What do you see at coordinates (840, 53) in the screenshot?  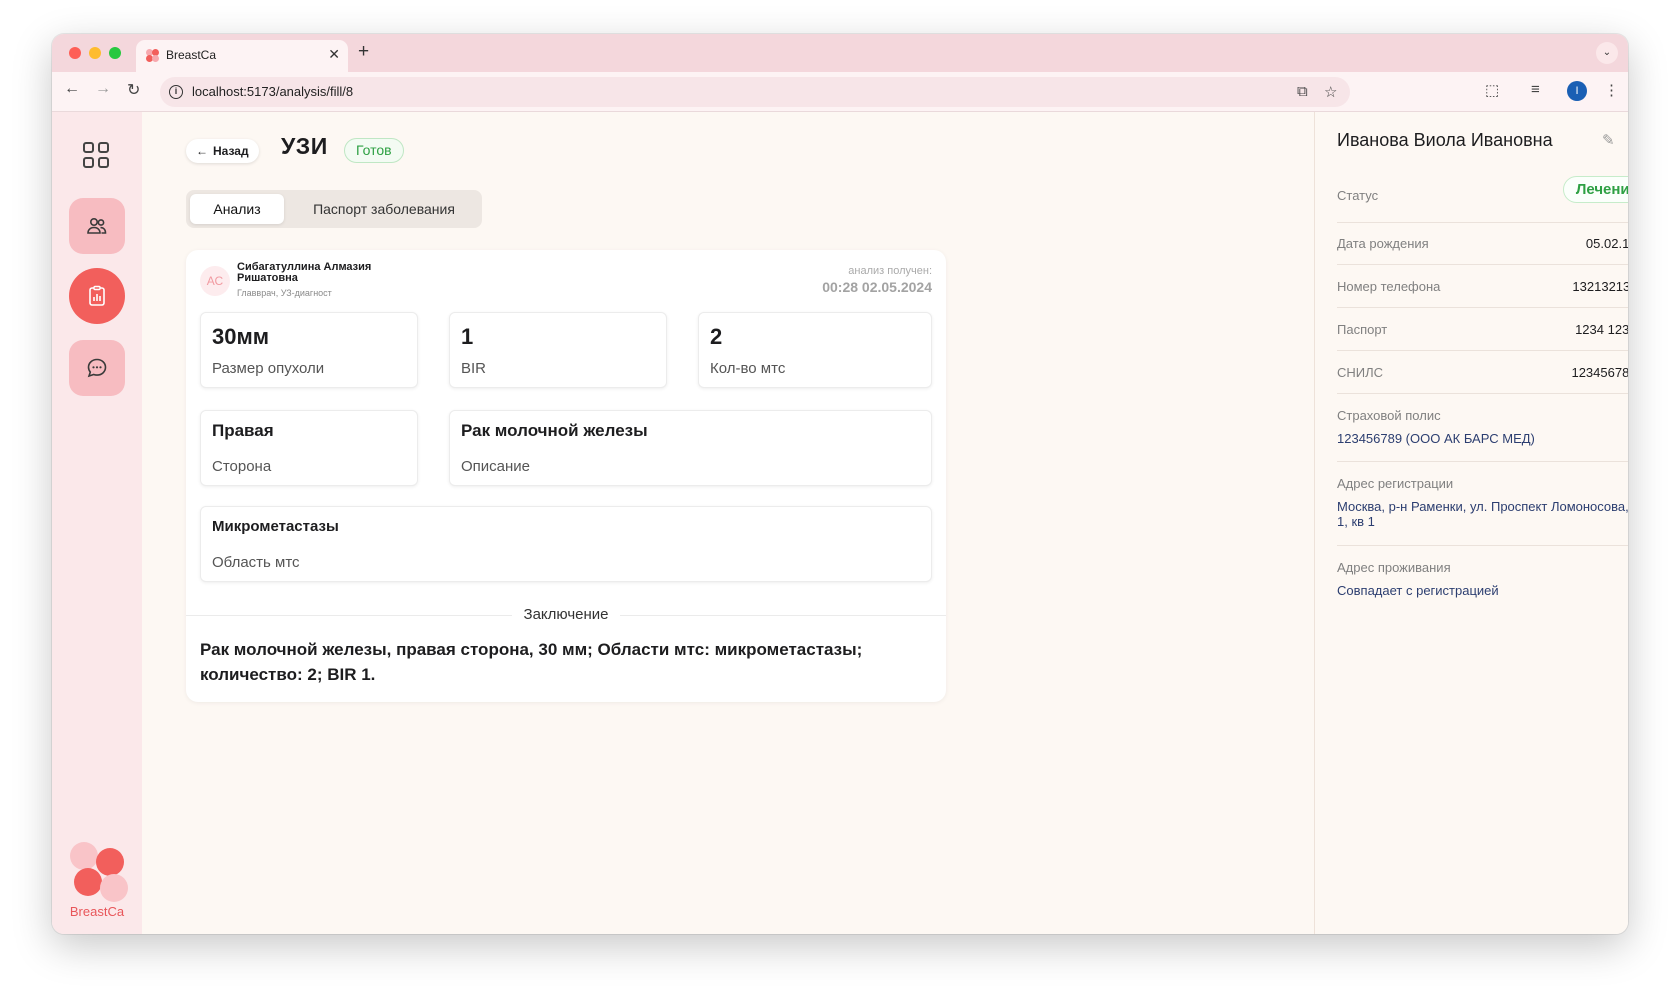 I see `tab-strip: BreastCa ✕ + ⌄` at bounding box center [840, 53].